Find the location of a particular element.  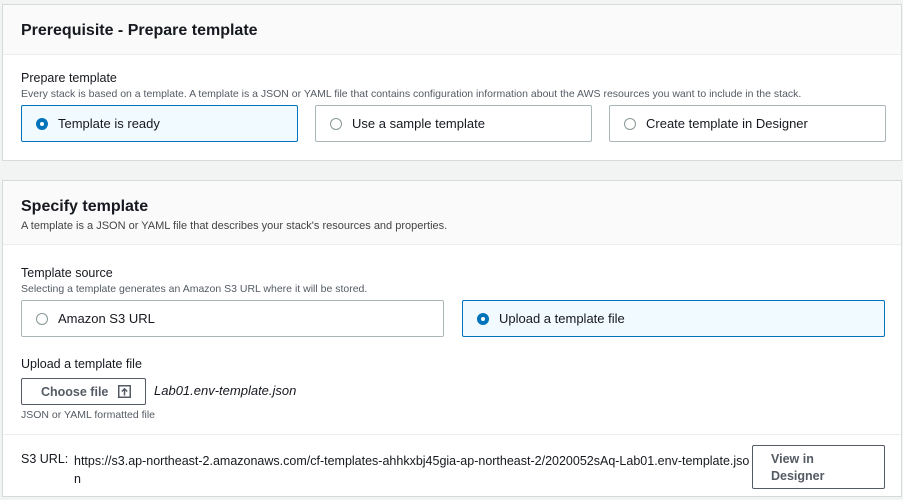

option-create-in-designer-label: Create template in Designer is located at coordinates (727, 123).